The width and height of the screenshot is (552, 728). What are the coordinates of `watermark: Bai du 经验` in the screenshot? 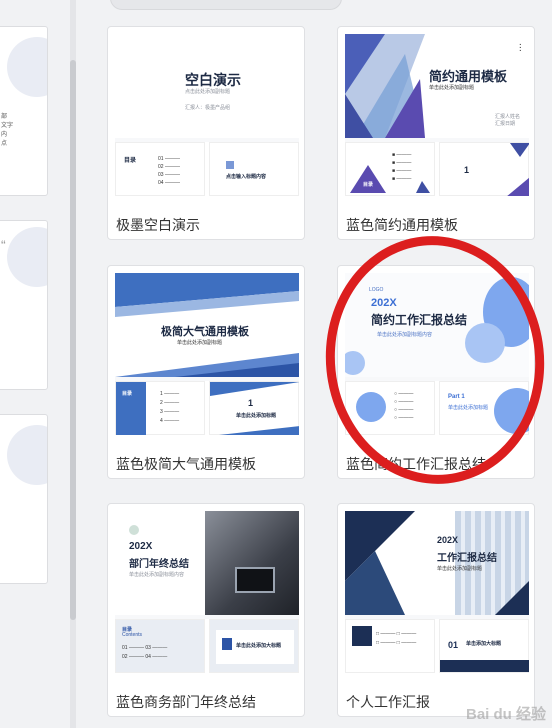 It's located at (505, 714).